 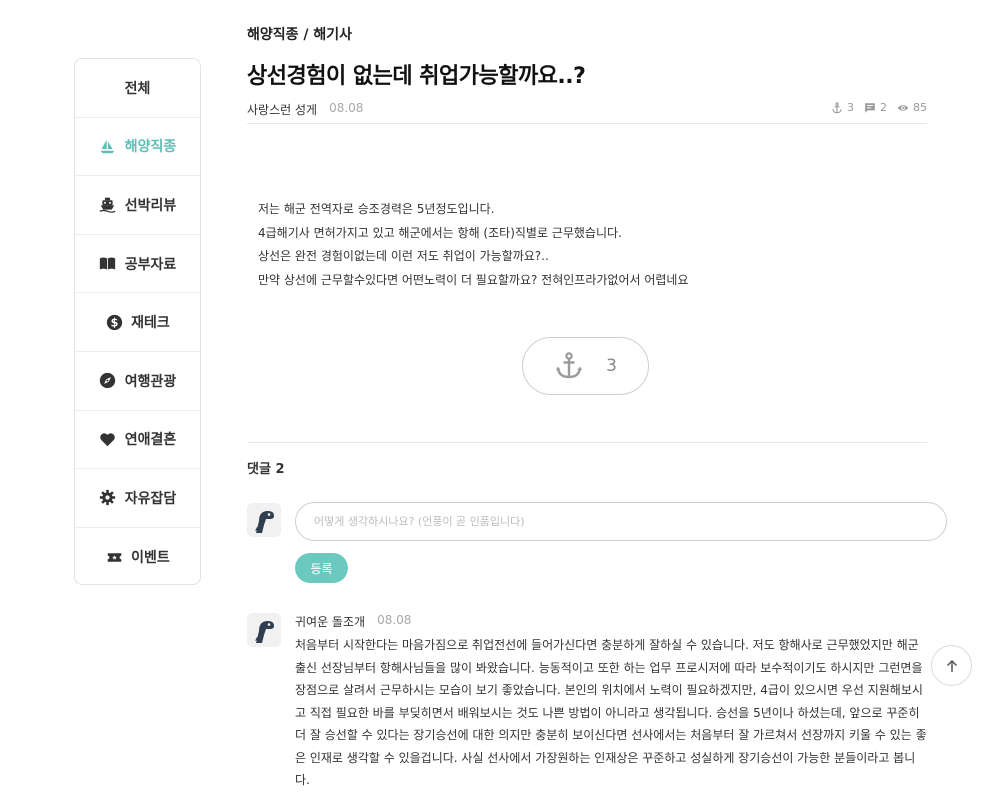 What do you see at coordinates (321, 568) in the screenshot?
I see `submit-comment-button: 등록` at bounding box center [321, 568].